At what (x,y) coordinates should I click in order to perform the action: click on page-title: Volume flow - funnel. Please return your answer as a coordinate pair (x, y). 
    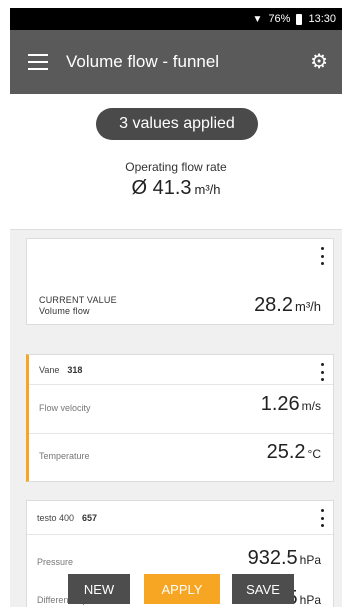
    Looking at the image, I should click on (143, 61).